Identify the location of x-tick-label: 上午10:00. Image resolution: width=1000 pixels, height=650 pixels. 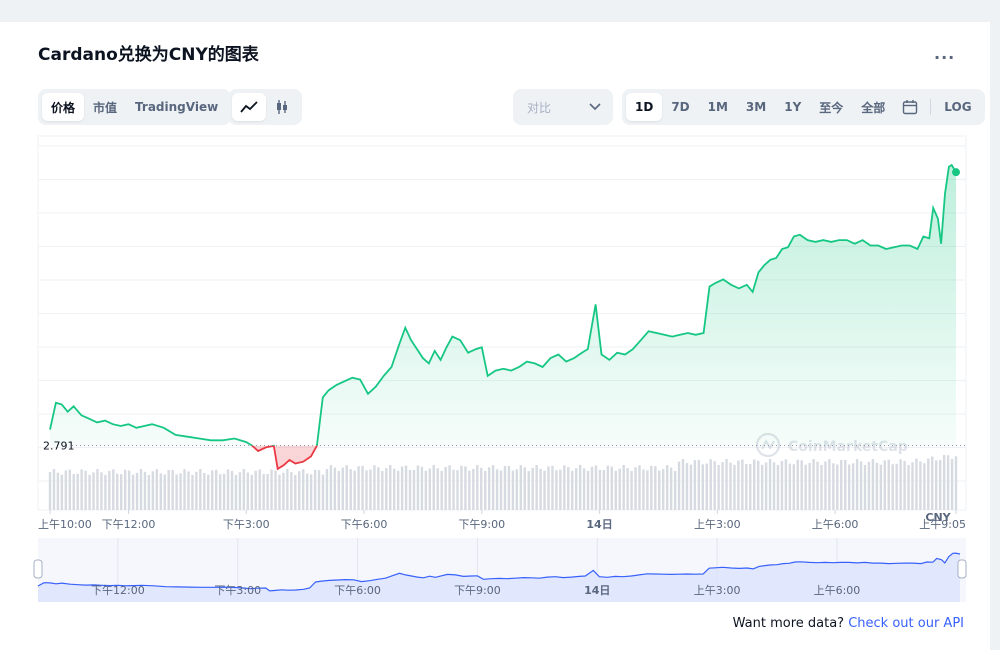
(65, 524).